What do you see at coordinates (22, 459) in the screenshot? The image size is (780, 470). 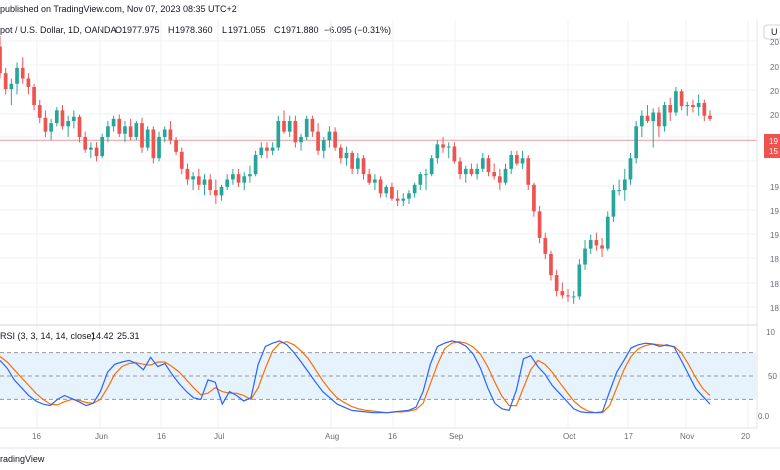 I see `footer-brand: radingView` at bounding box center [22, 459].